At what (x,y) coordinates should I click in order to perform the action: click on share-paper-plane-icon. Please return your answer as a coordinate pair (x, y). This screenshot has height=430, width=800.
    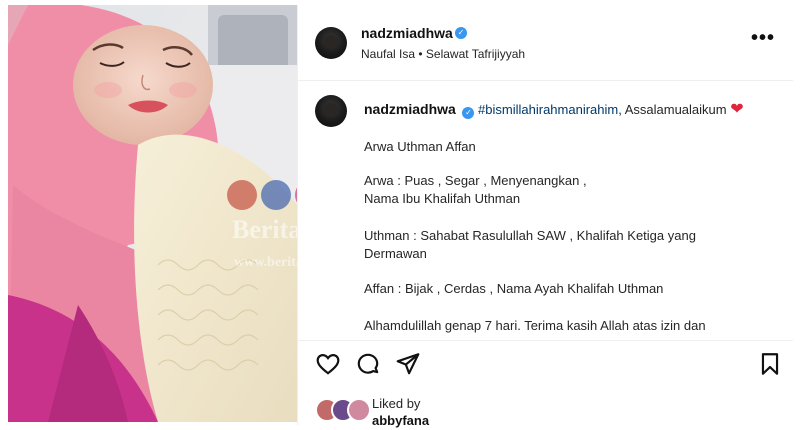
    Looking at the image, I should click on (408, 364).